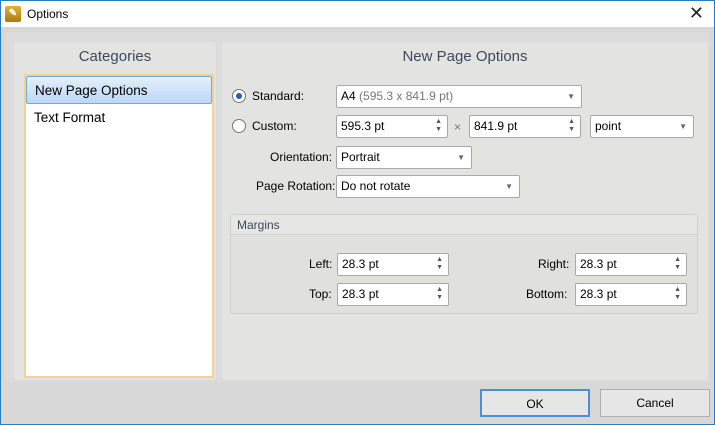 This screenshot has width=715, height=425. Describe the element at coordinates (428, 186) in the screenshot. I see `rotation-dropdown: Do not rotate ▼` at that location.